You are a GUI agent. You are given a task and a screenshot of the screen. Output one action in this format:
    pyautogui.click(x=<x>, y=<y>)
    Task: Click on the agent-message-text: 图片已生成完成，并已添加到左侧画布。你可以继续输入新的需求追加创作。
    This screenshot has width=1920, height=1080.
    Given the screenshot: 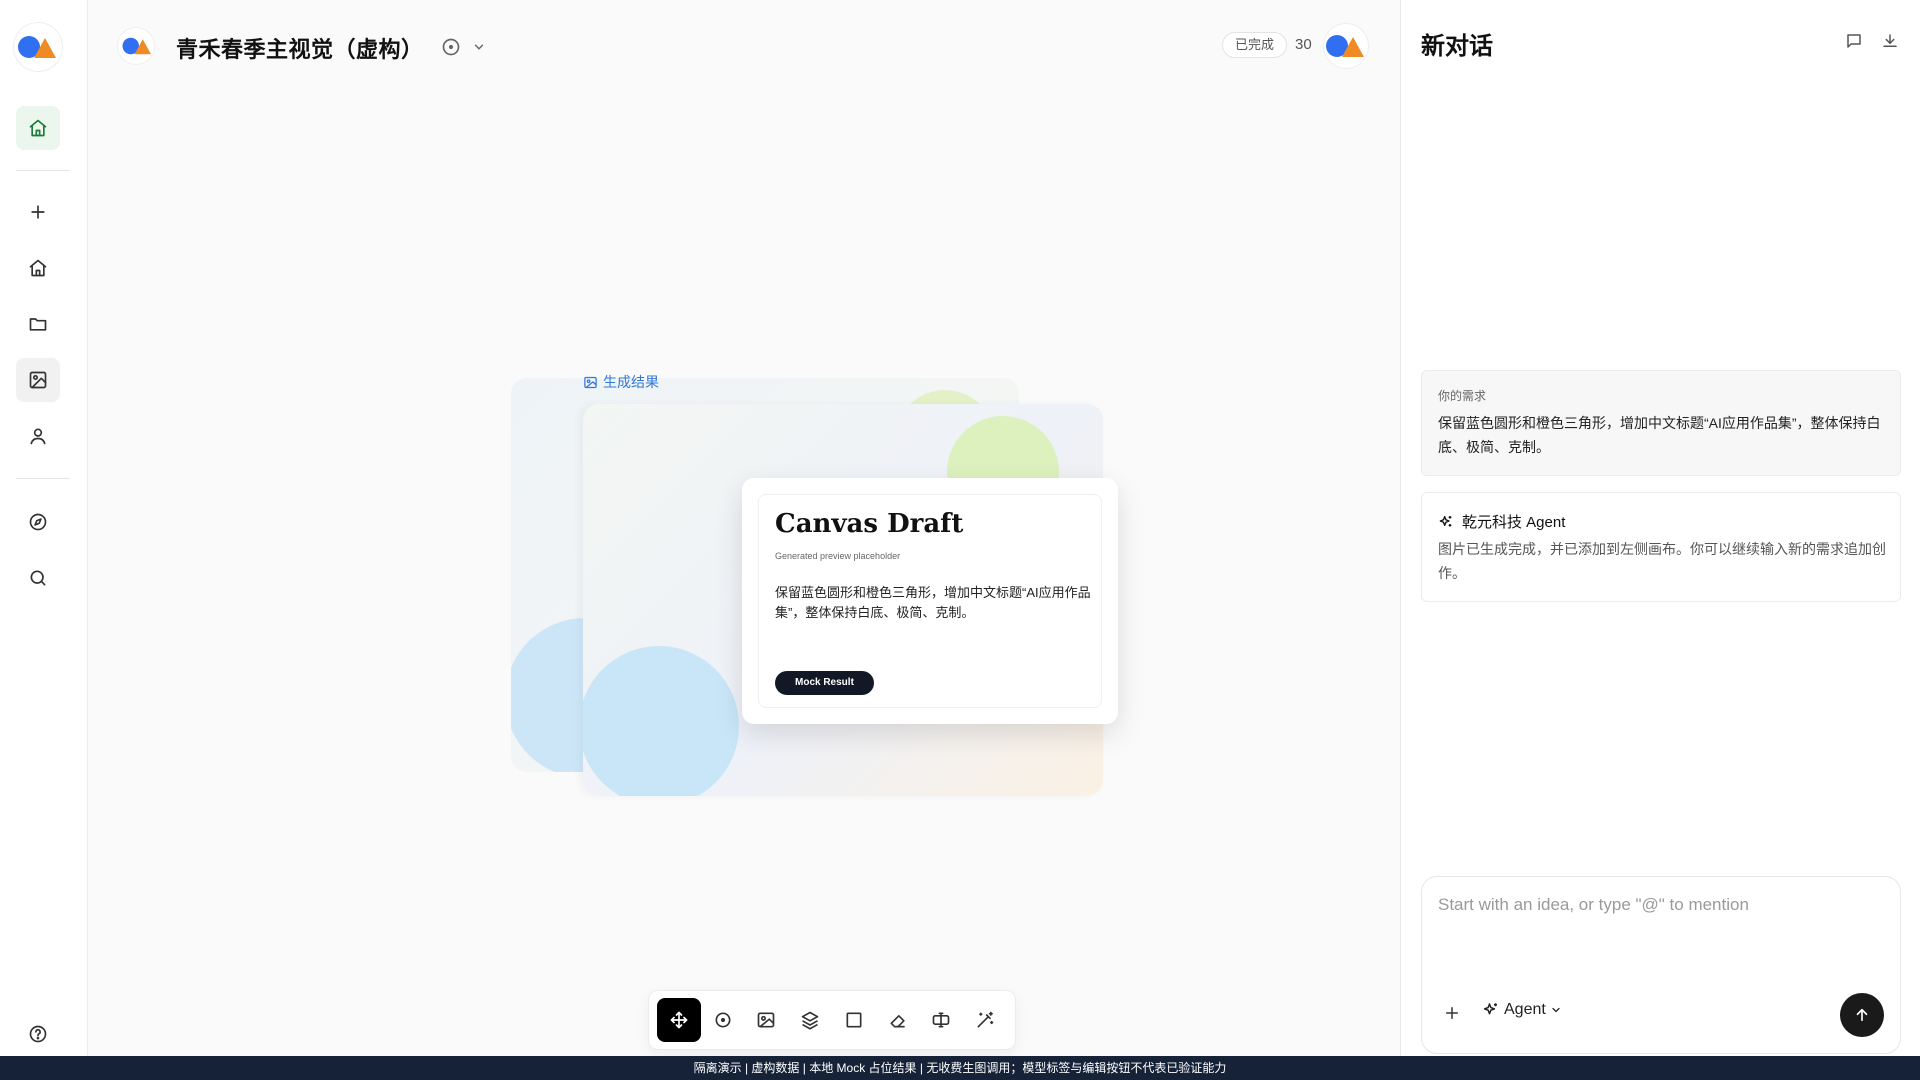 What is the action you would take?
    pyautogui.click(x=1662, y=561)
    